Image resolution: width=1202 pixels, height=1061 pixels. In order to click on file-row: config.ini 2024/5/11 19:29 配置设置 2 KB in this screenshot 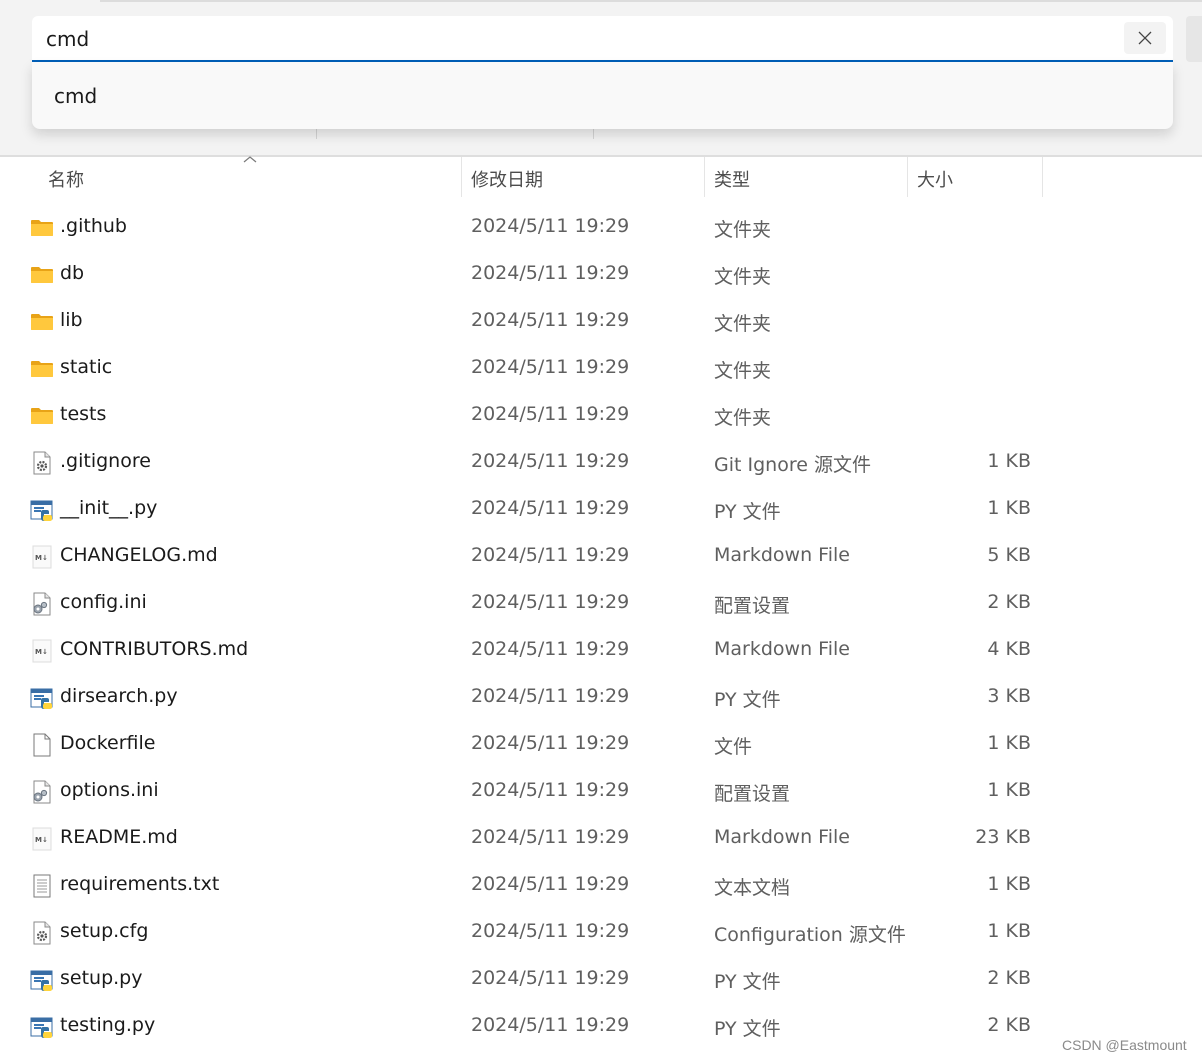, I will do `click(601, 603)`.